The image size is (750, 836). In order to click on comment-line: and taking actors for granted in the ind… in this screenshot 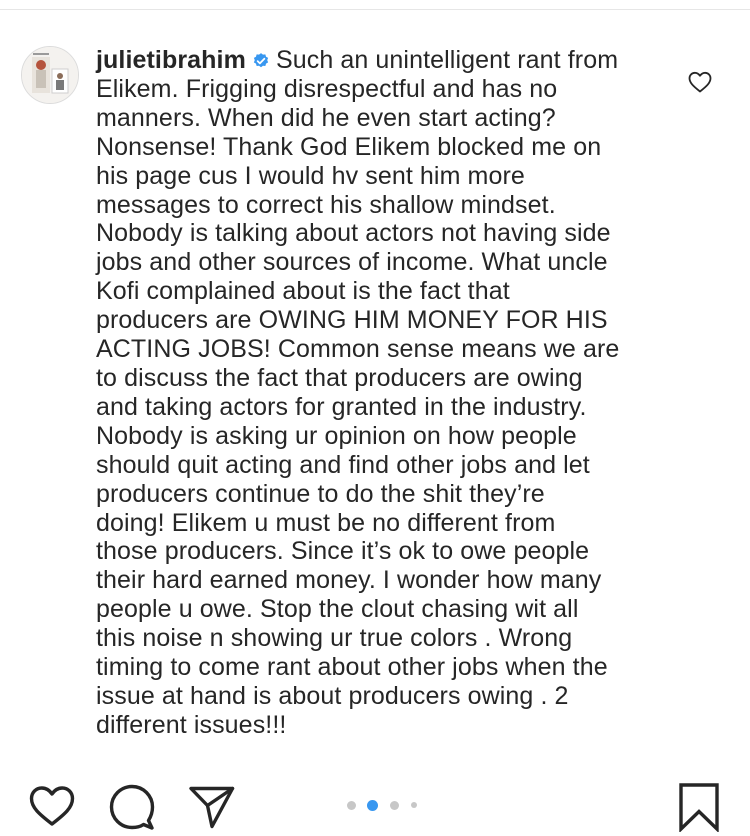, I will do `click(341, 406)`.